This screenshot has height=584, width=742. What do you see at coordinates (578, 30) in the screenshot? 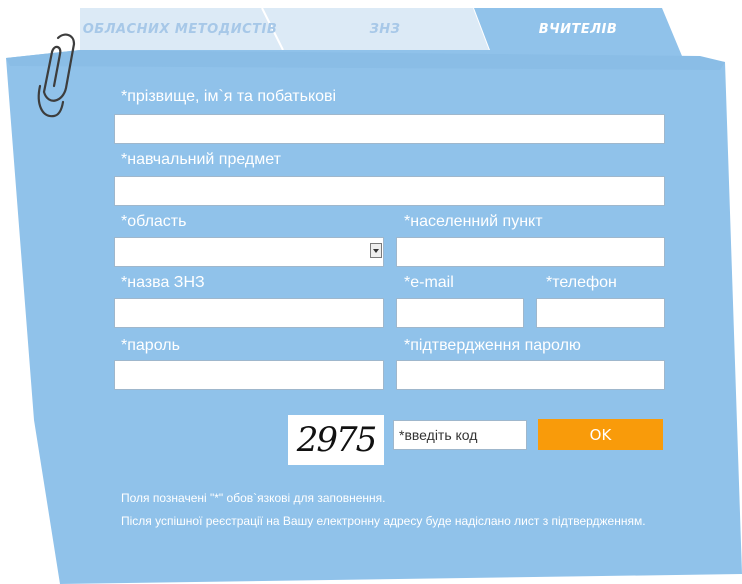
I see `tab-teachers: ВЧИТЕЛІВ` at bounding box center [578, 30].